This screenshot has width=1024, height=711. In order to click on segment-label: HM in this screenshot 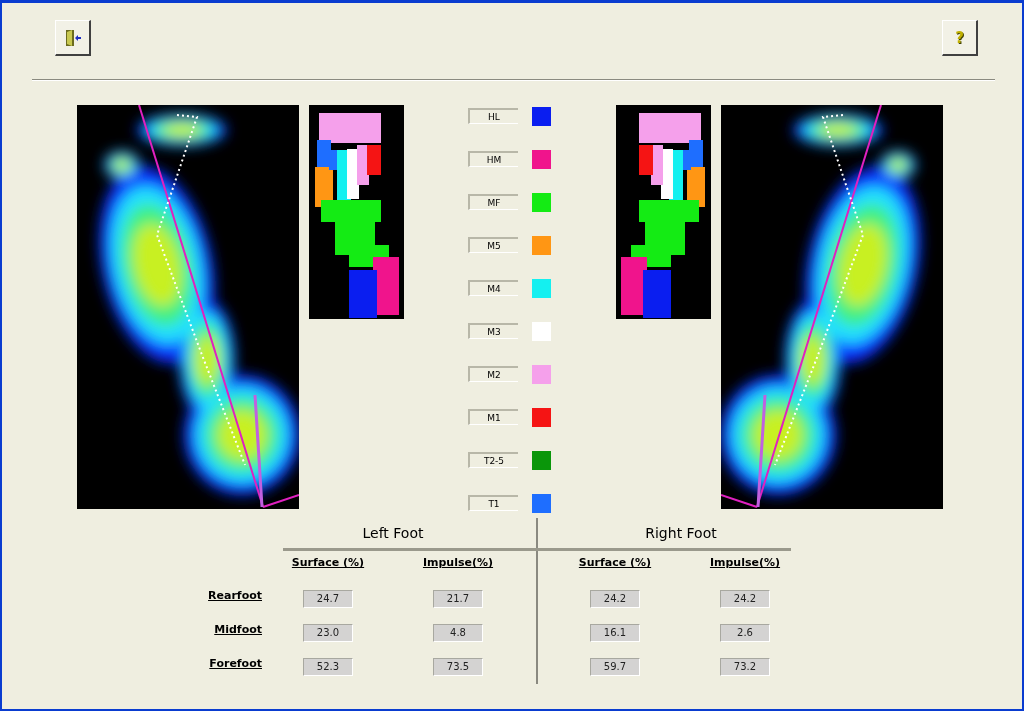, I will do `click(493, 159)`.